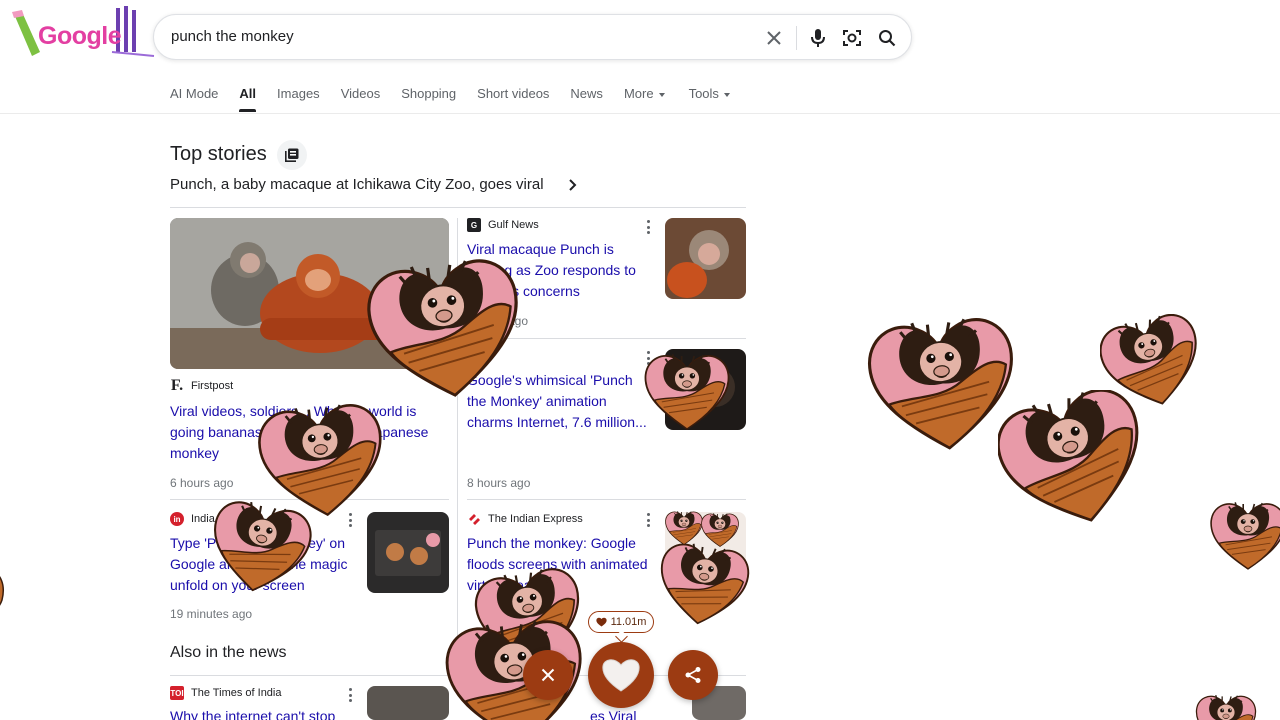 This screenshot has height=720, width=1280. I want to click on story-source: TOI The Times of India, so click(226, 693).